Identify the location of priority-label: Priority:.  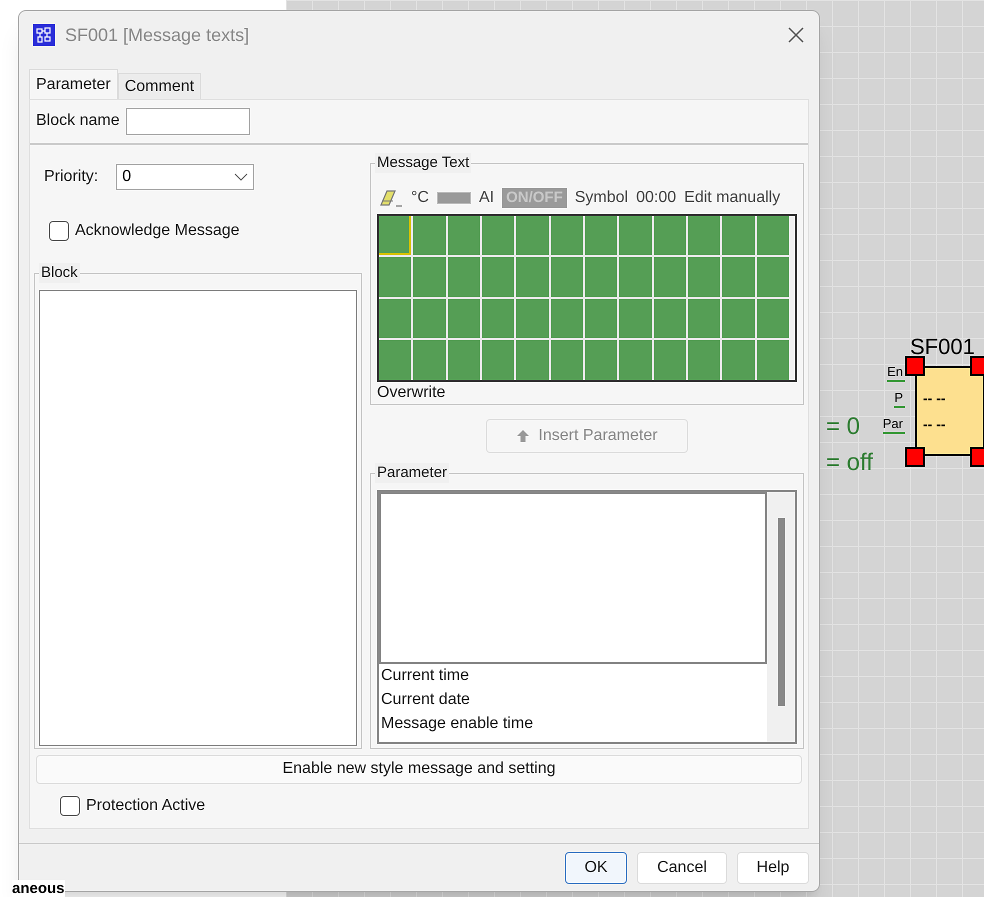
(71, 176).